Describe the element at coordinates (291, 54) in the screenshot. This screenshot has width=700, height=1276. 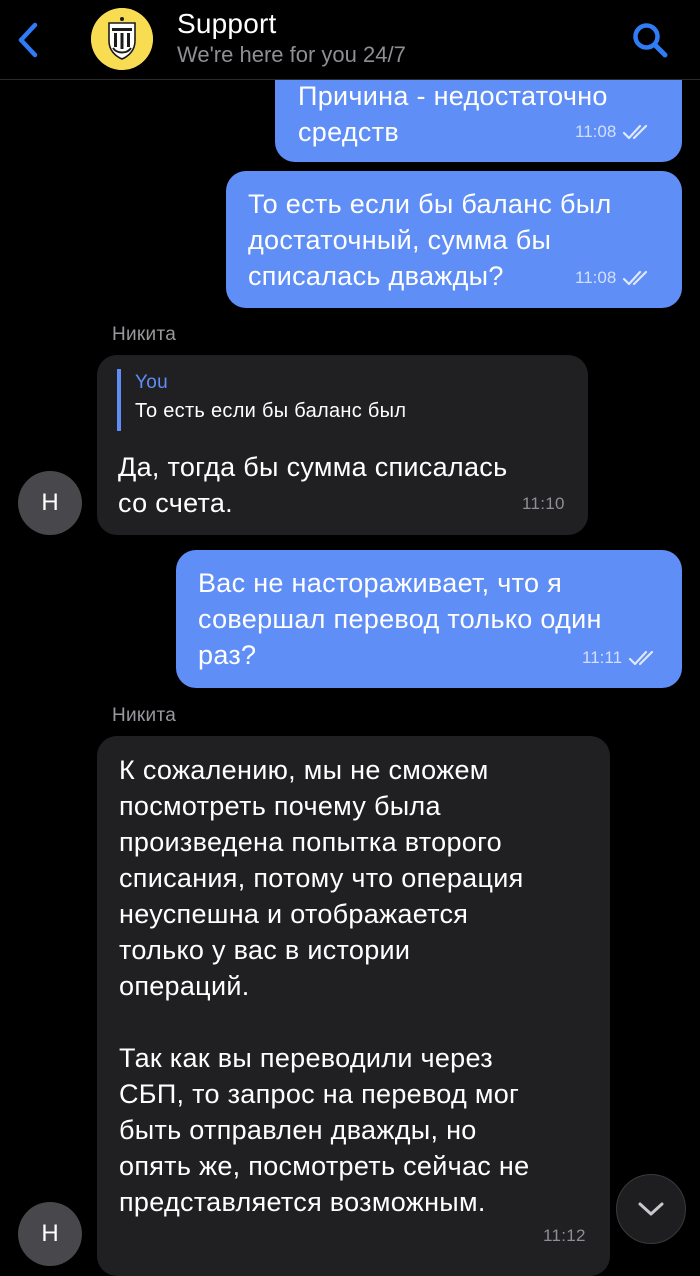
I see `chat-subtitle: We're here for you 24/7` at that location.